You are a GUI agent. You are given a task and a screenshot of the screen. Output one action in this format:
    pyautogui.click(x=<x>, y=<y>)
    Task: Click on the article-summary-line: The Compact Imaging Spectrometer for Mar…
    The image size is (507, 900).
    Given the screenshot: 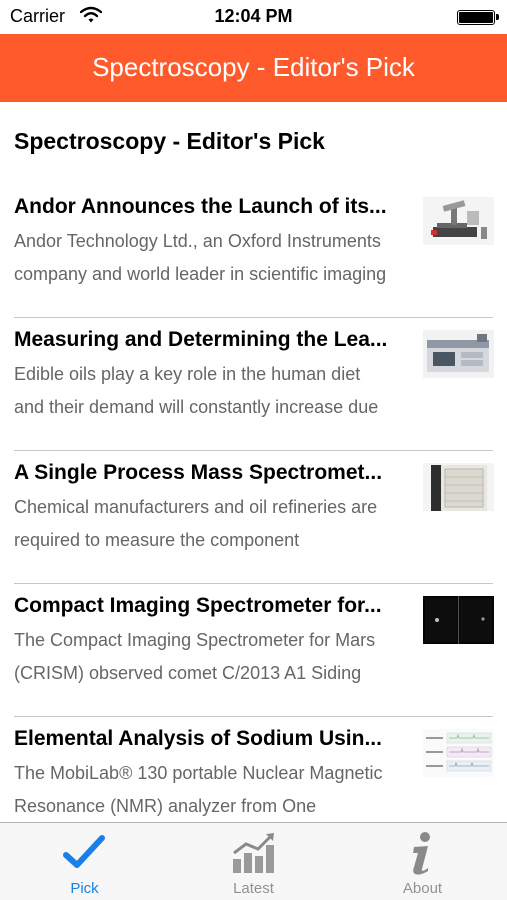 What is the action you would take?
    pyautogui.click(x=195, y=640)
    